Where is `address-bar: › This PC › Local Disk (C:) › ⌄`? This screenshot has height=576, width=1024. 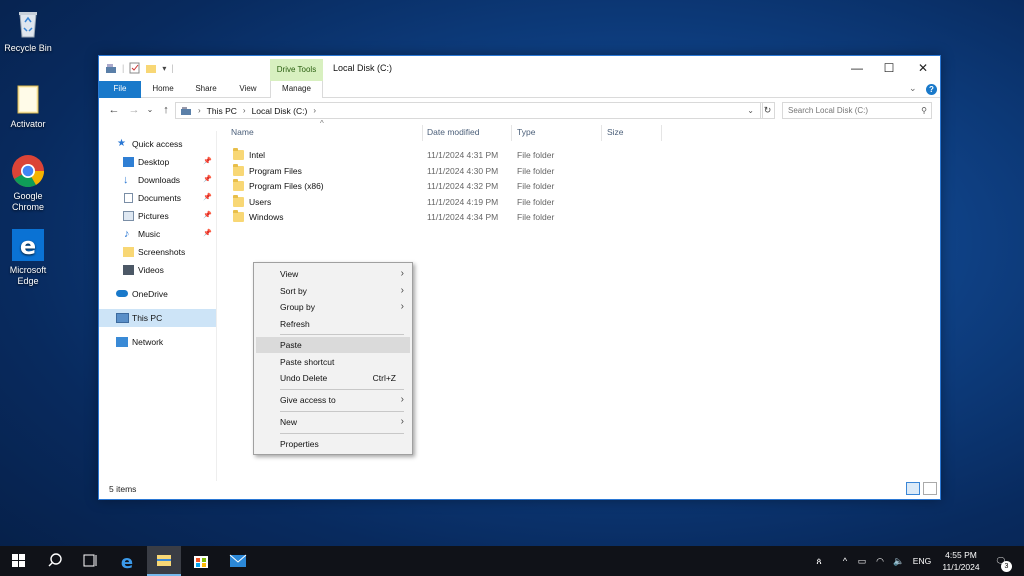
address-bar: › This PC › Local Disk (C:) › ⌄ is located at coordinates (469, 110).